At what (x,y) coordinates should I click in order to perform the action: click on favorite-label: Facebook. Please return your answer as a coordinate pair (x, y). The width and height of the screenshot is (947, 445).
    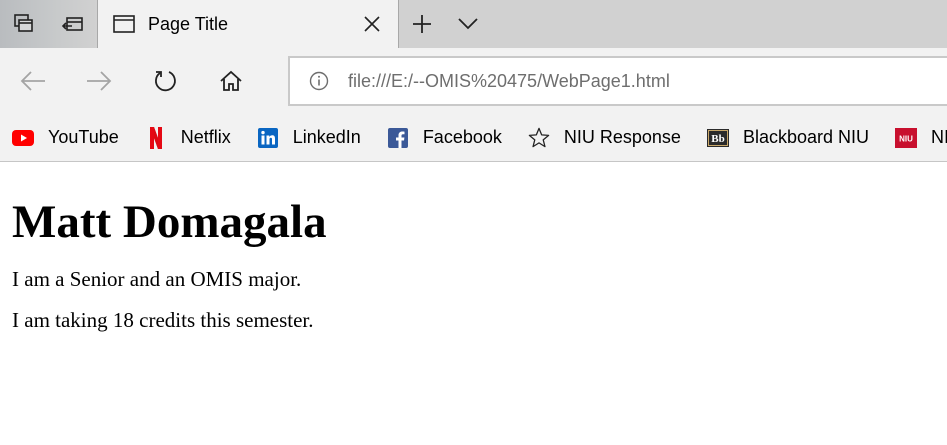
    Looking at the image, I should click on (462, 137).